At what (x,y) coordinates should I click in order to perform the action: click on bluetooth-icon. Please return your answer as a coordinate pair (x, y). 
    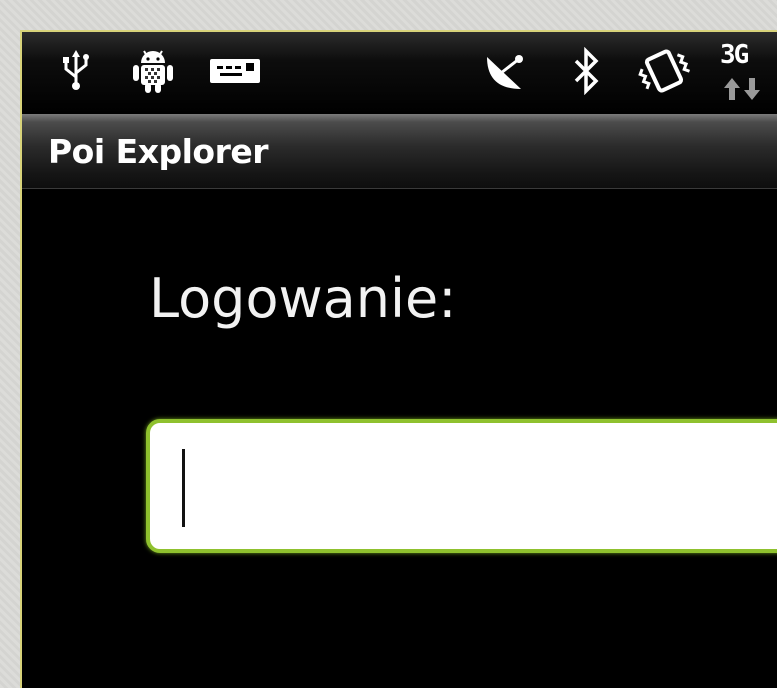
    Looking at the image, I should click on (586, 71).